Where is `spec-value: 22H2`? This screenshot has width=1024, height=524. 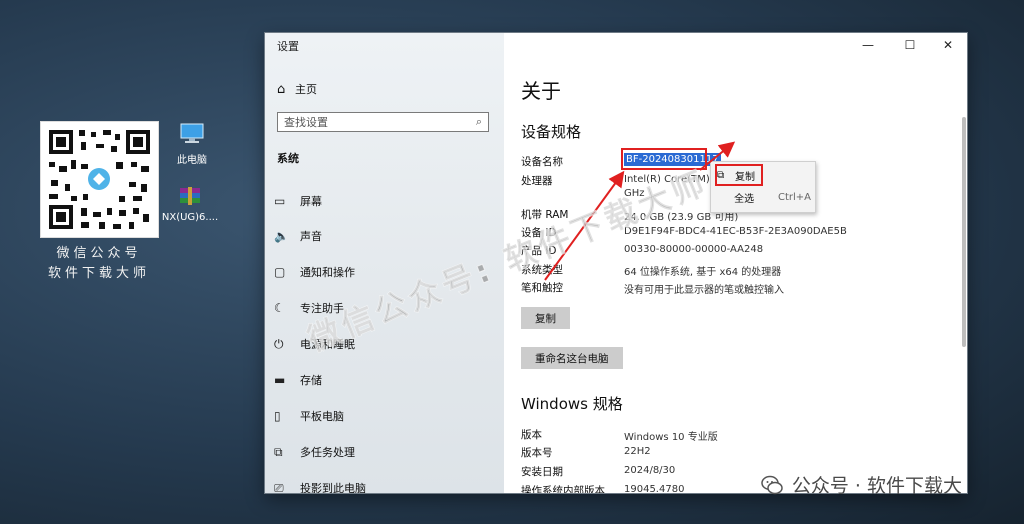 spec-value: 22H2 is located at coordinates (637, 451).